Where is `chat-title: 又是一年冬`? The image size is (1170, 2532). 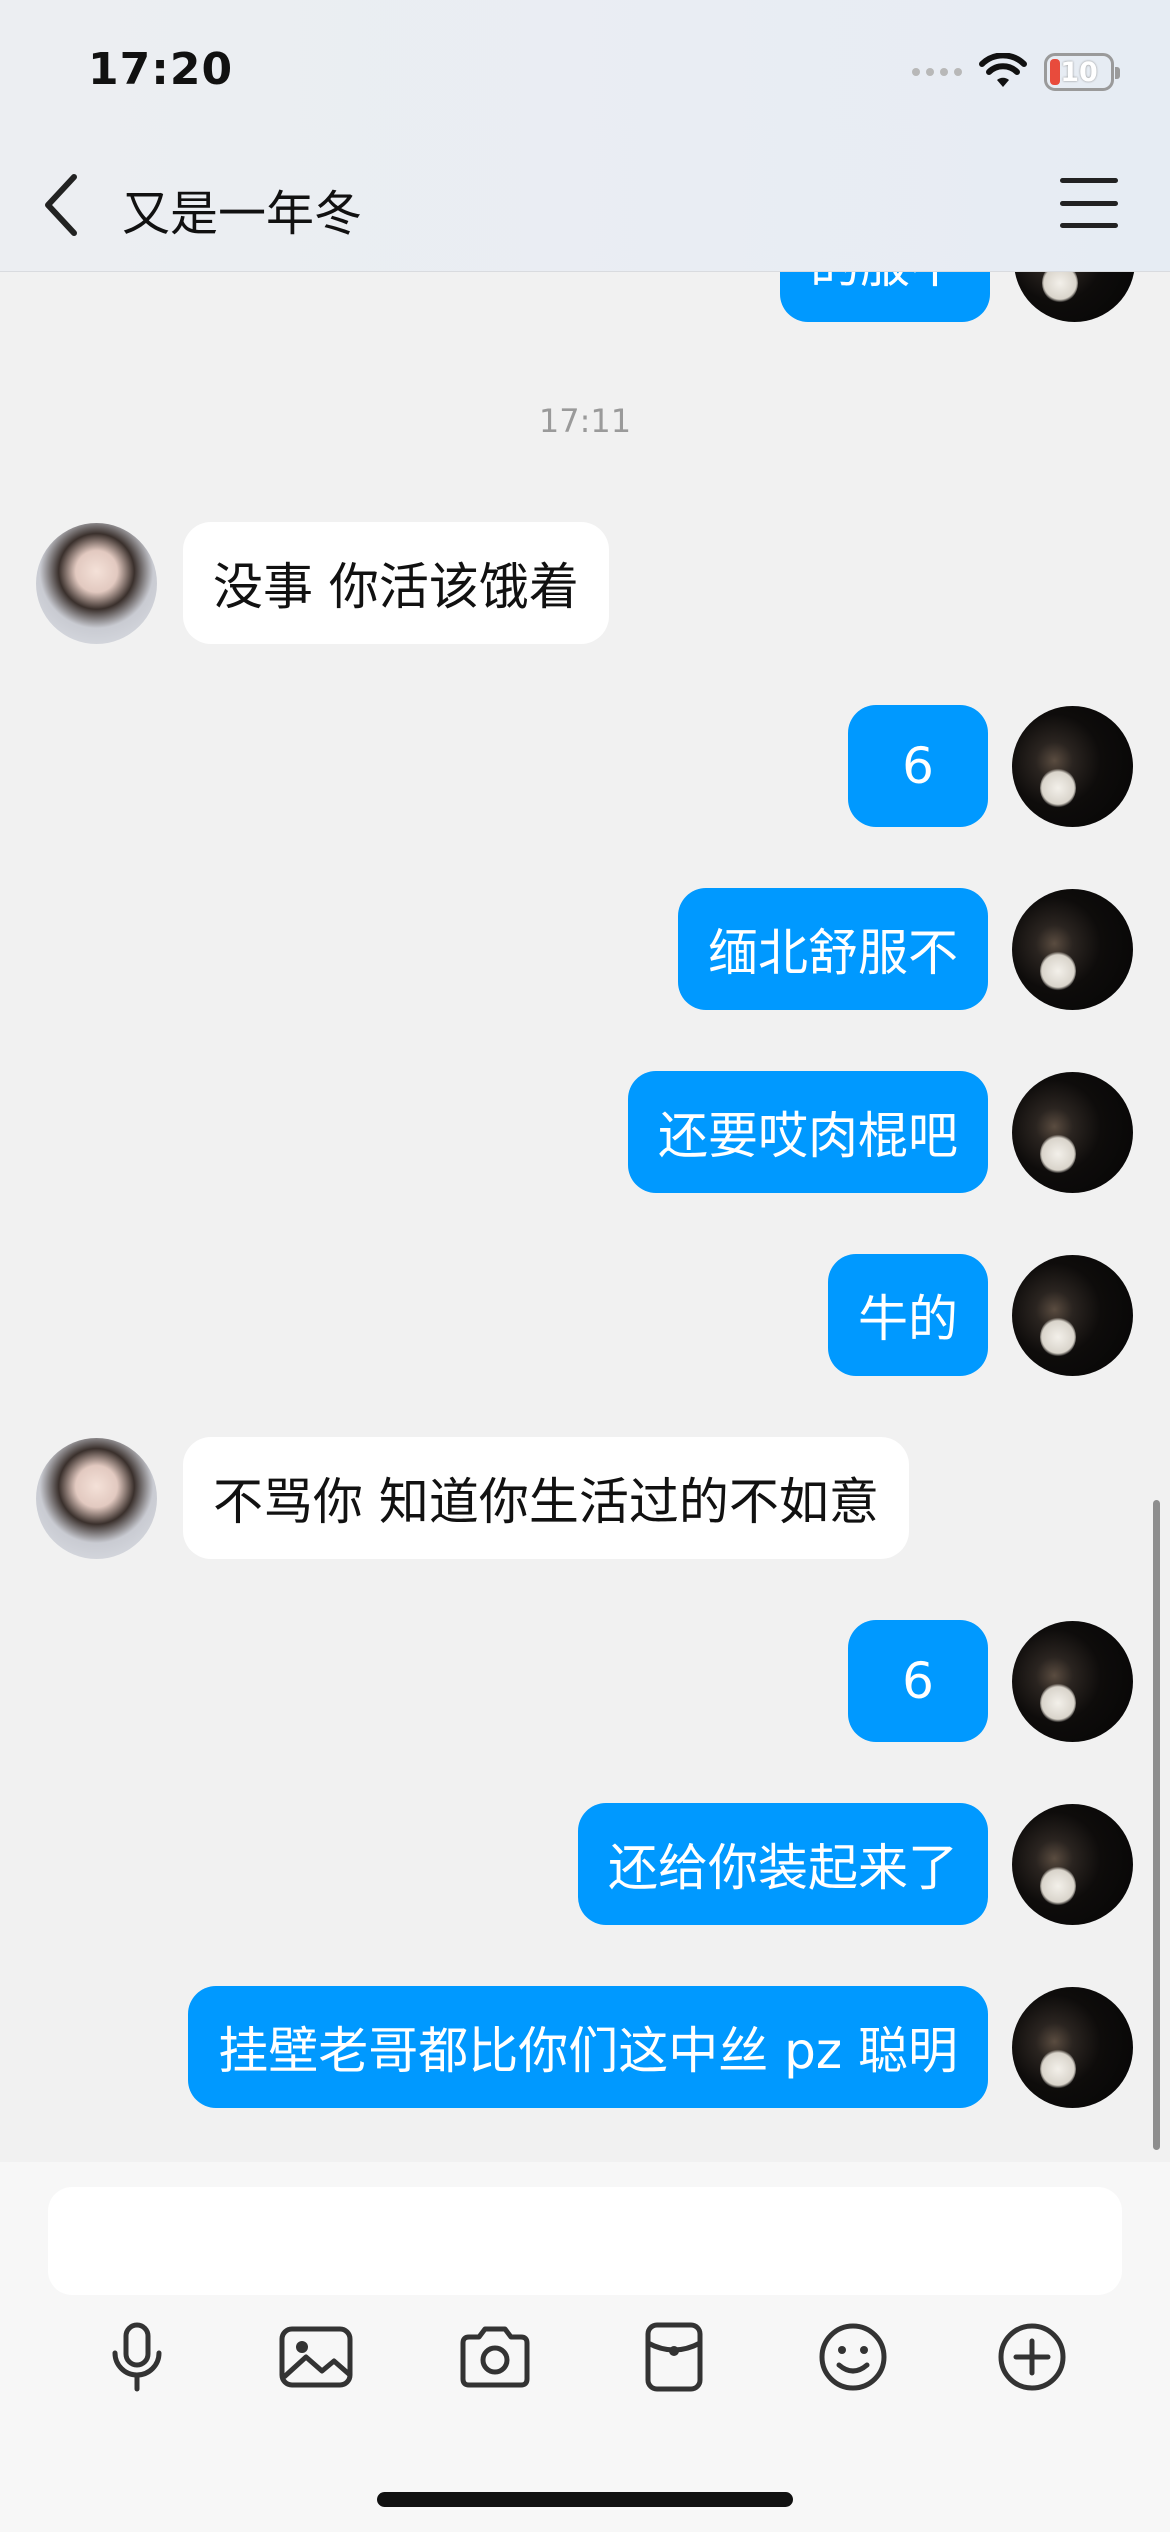 chat-title: 又是一年冬 is located at coordinates (242, 214).